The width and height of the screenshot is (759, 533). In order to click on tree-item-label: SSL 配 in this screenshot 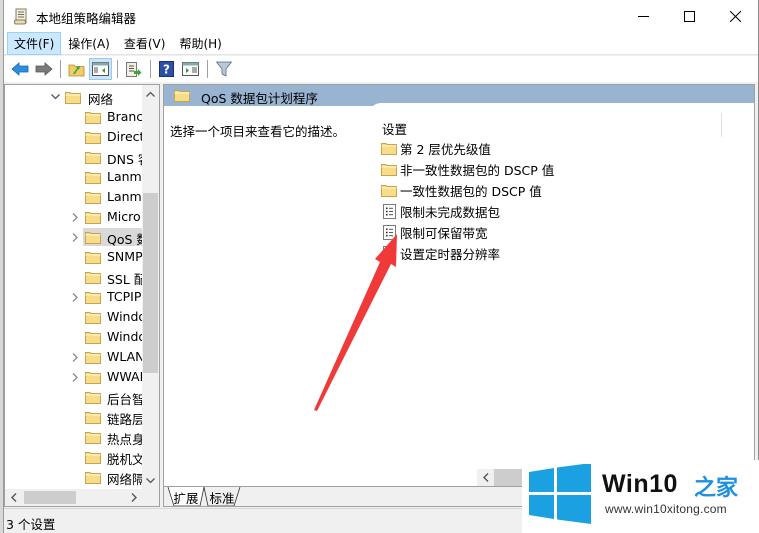, I will do `click(125, 279)`.